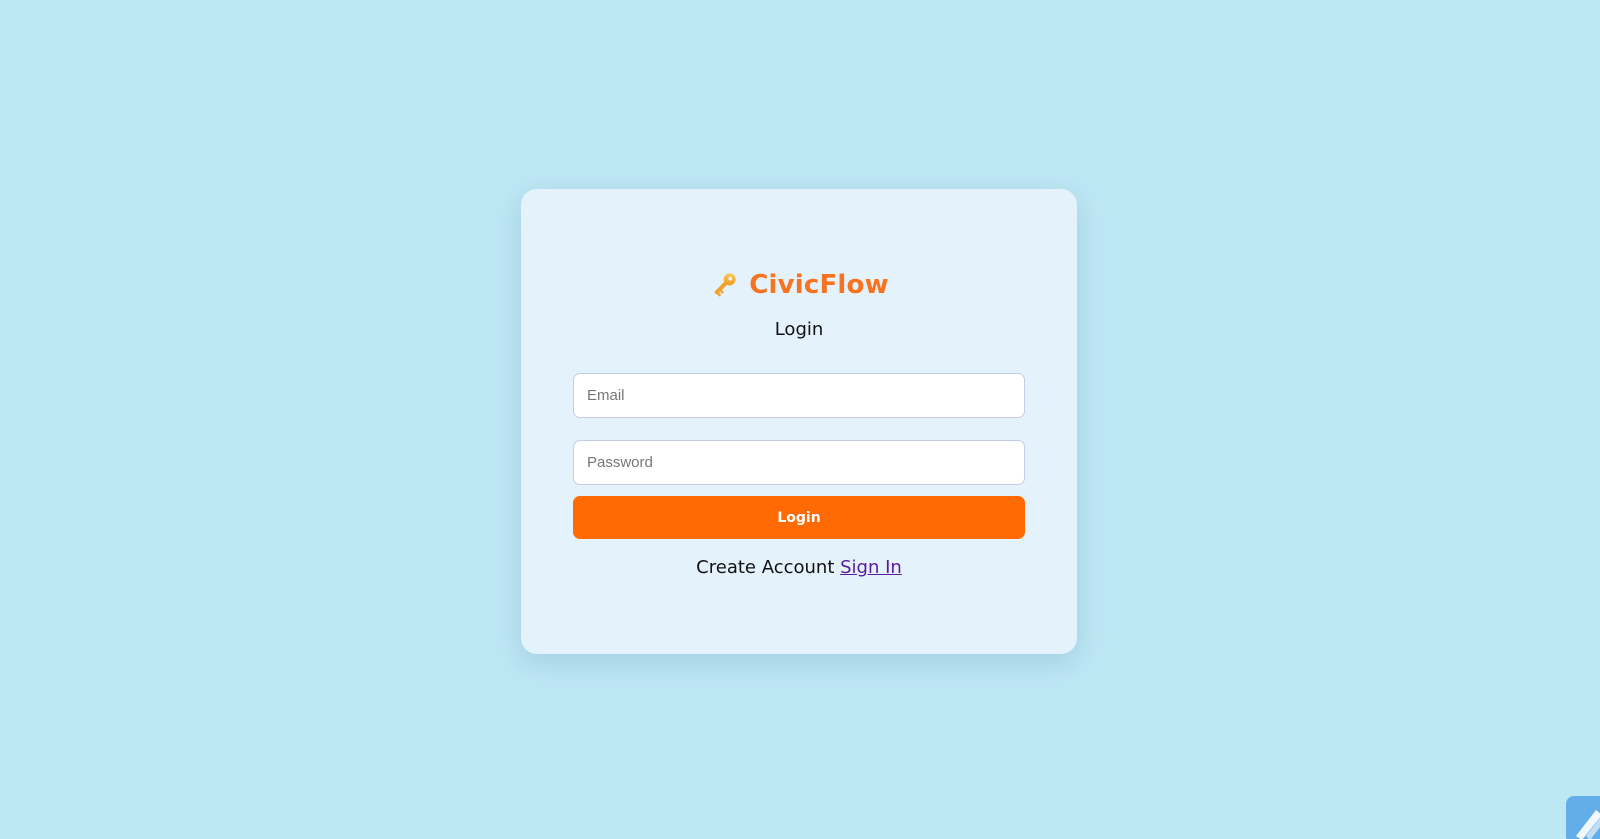  I want to click on password-input, so click(799, 462).